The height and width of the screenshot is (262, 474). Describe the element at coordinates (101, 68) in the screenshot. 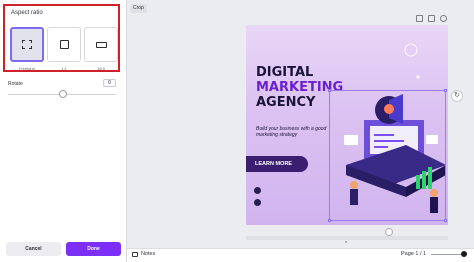

I see `aspect-option-label: 16:9` at that location.